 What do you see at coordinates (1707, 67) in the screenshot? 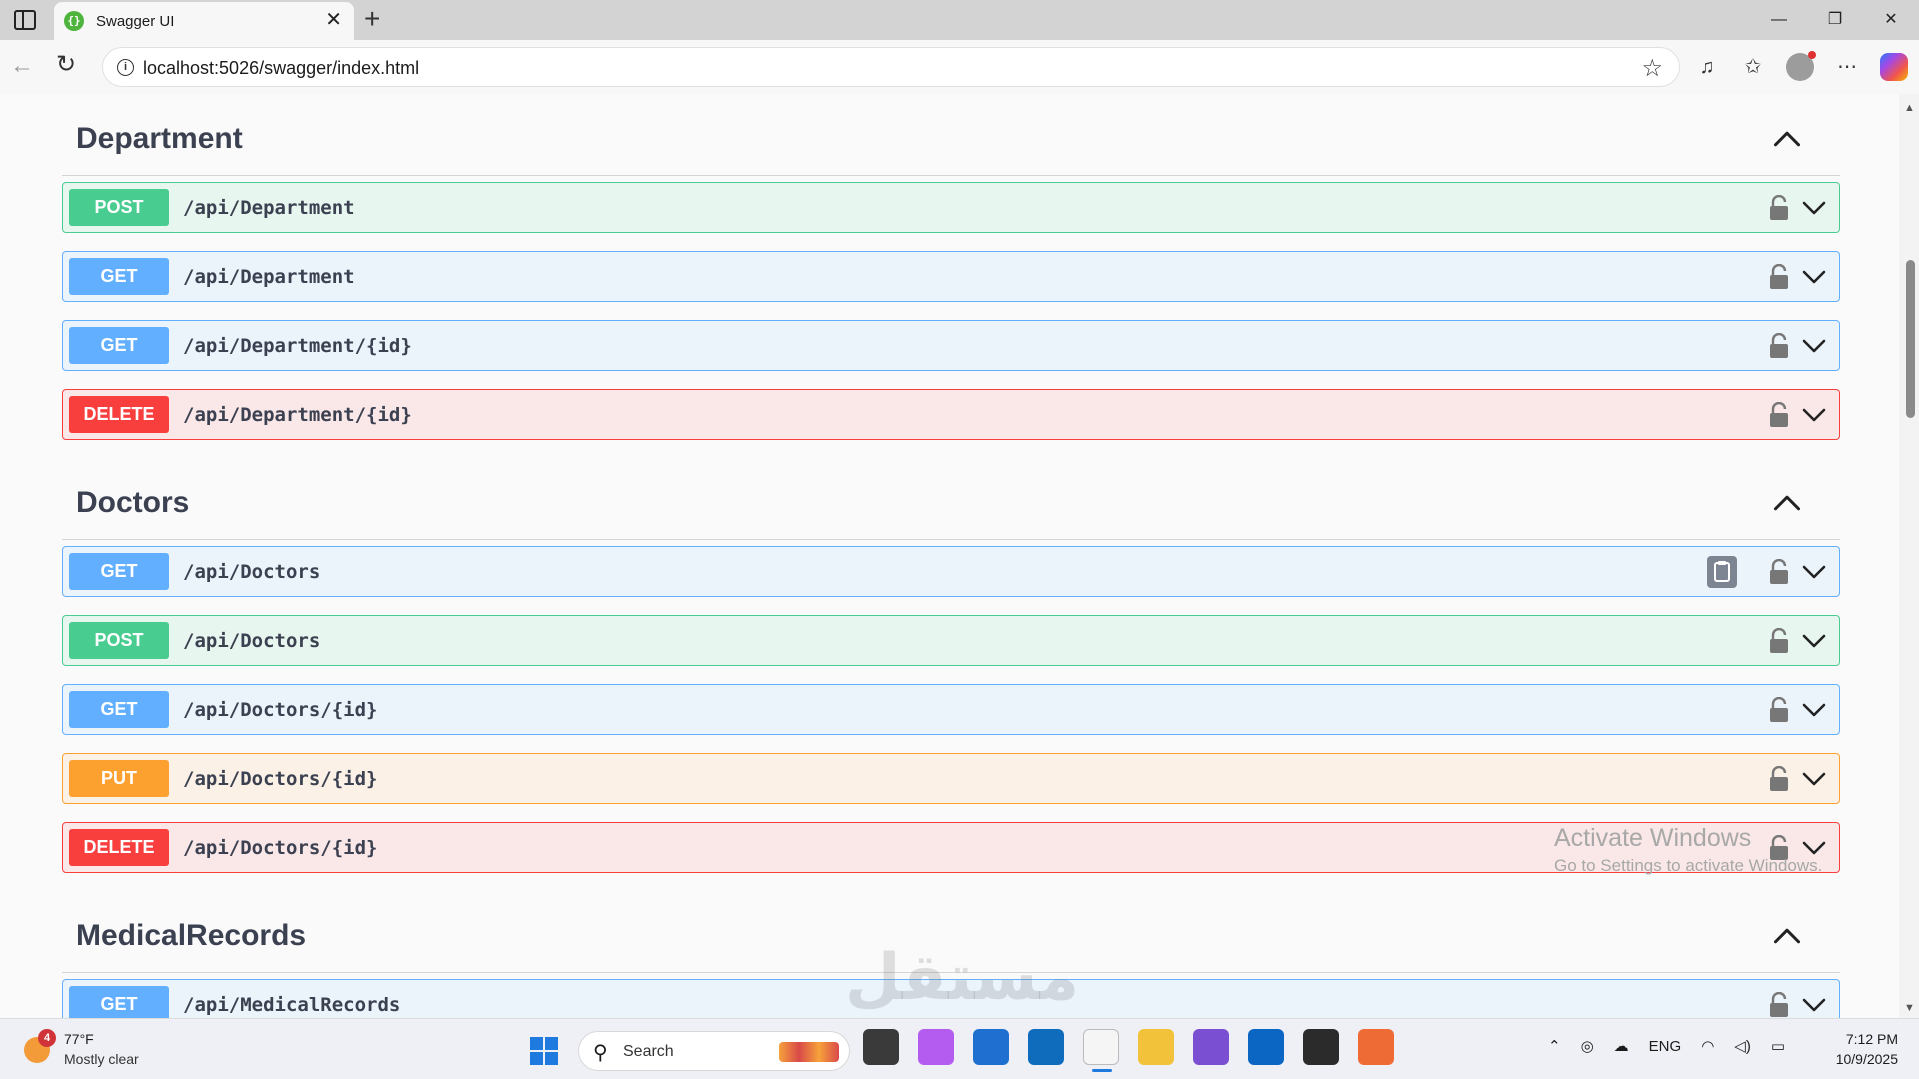
I see `read-aloud-icon: ♫` at bounding box center [1707, 67].